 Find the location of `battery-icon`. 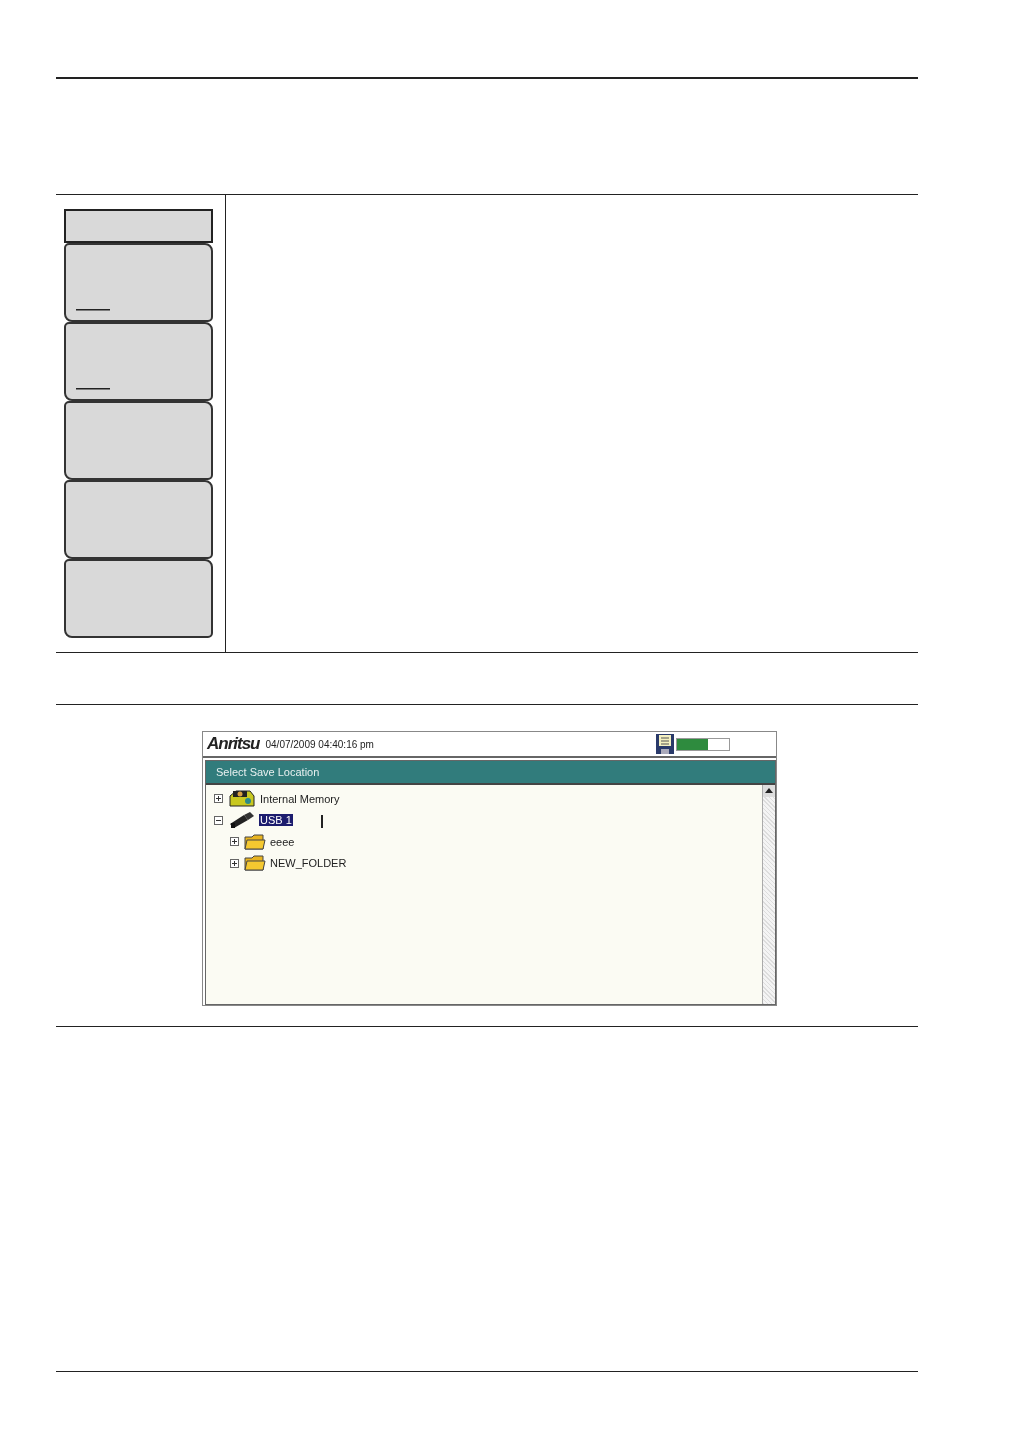

battery-icon is located at coordinates (703, 744).